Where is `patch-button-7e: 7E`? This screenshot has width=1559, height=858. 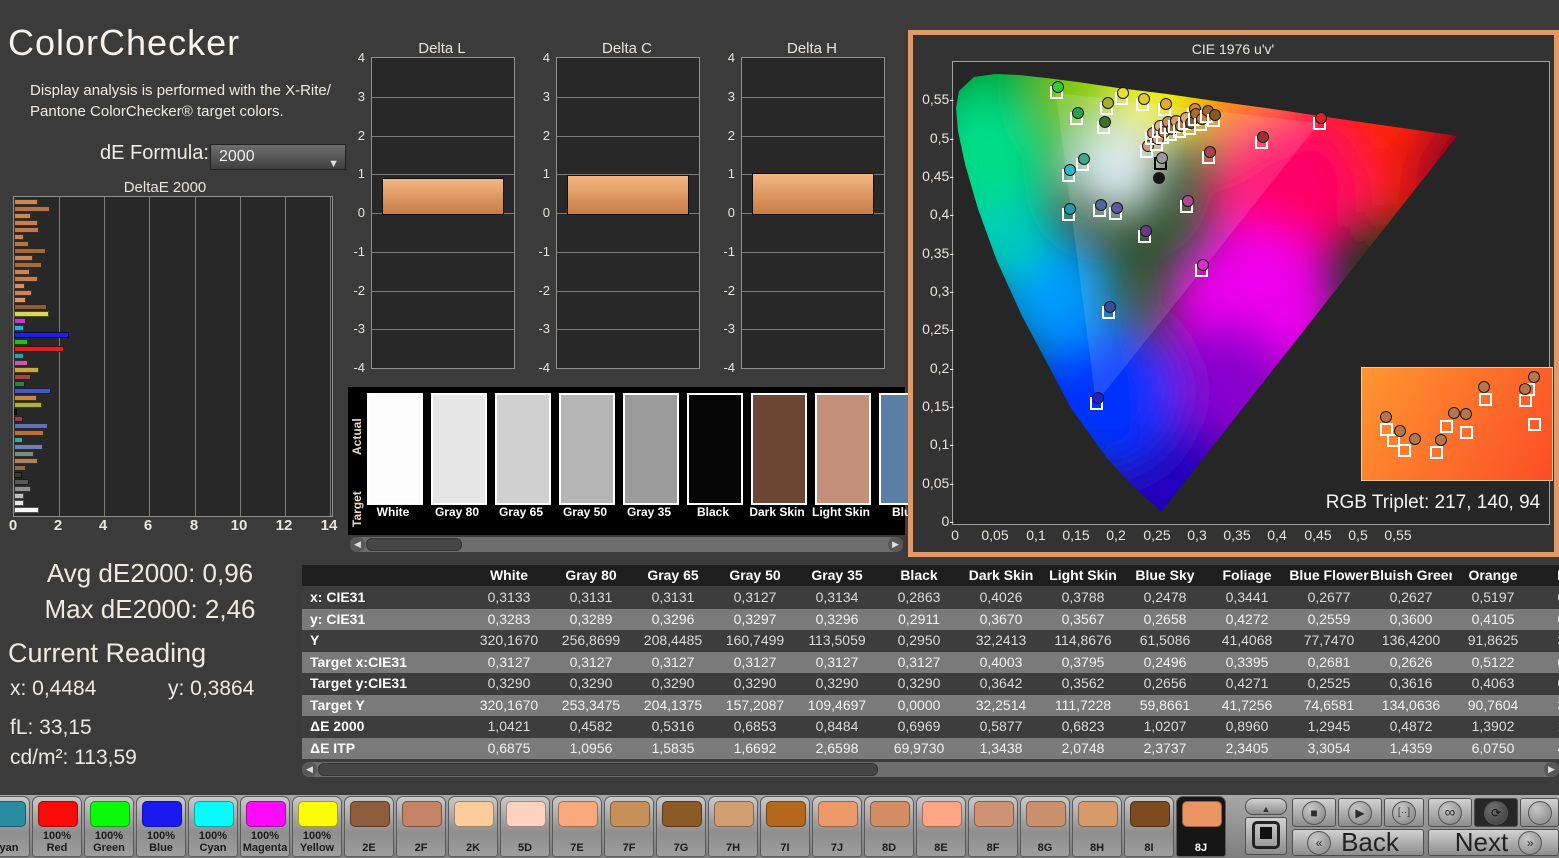
patch-button-7e: 7E is located at coordinates (577, 826).